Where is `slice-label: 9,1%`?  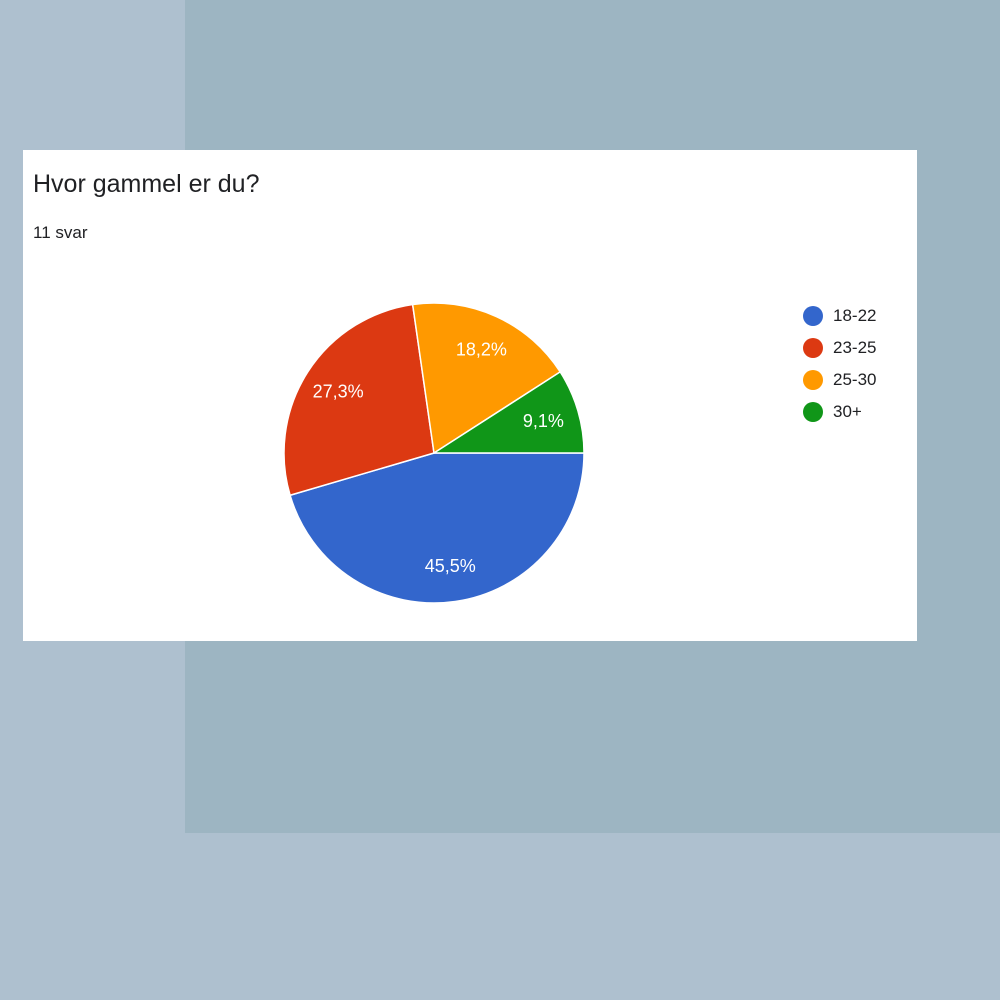
slice-label: 9,1% is located at coordinates (543, 421).